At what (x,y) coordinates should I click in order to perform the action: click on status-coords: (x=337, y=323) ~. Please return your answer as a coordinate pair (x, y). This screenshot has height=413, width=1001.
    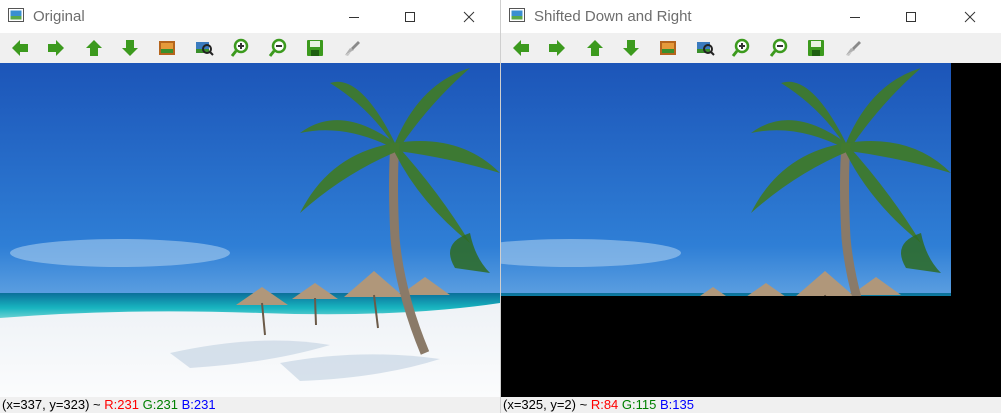
    Looking at the image, I should click on (53, 404).